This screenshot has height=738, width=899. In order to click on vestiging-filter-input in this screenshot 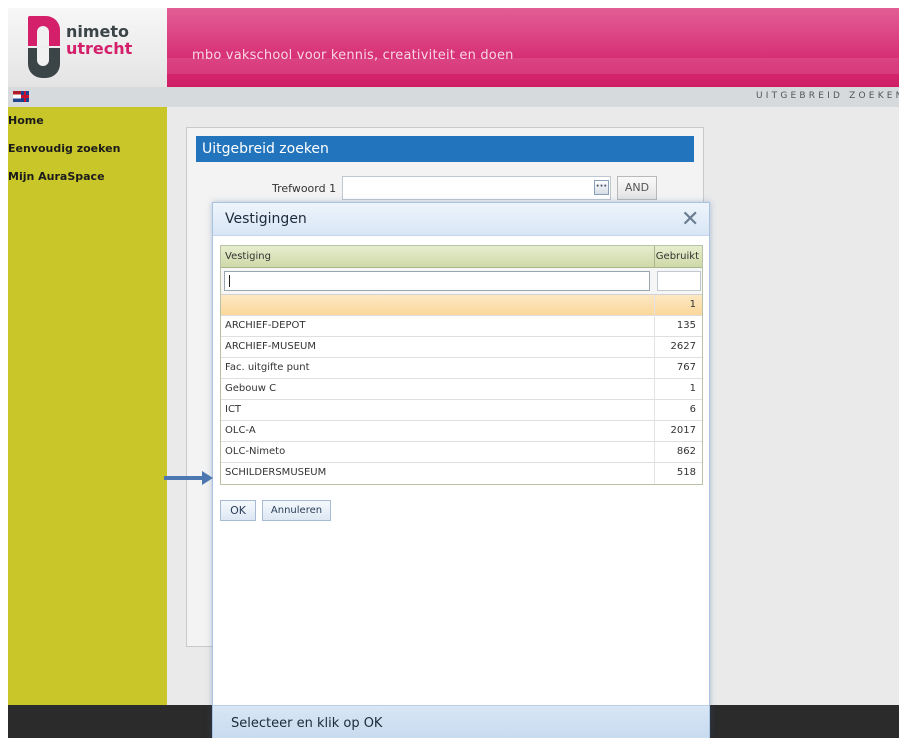, I will do `click(437, 281)`.